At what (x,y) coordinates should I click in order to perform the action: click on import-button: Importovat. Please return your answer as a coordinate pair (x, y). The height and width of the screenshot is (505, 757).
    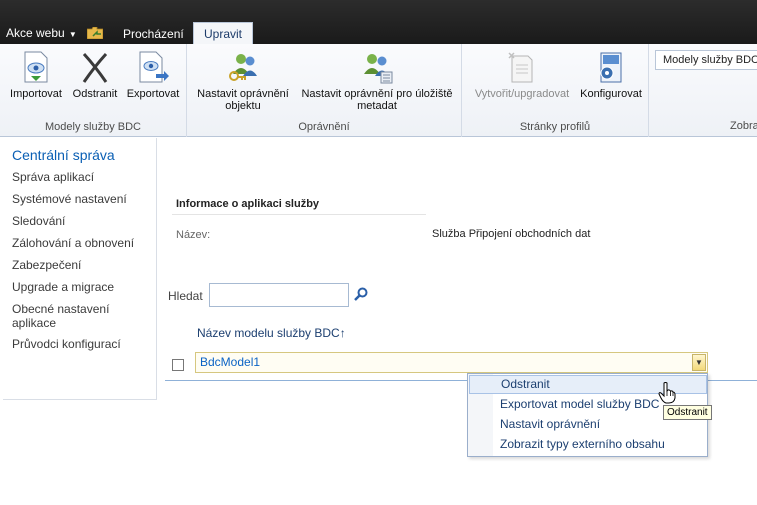
    Looking at the image, I should click on (36, 75).